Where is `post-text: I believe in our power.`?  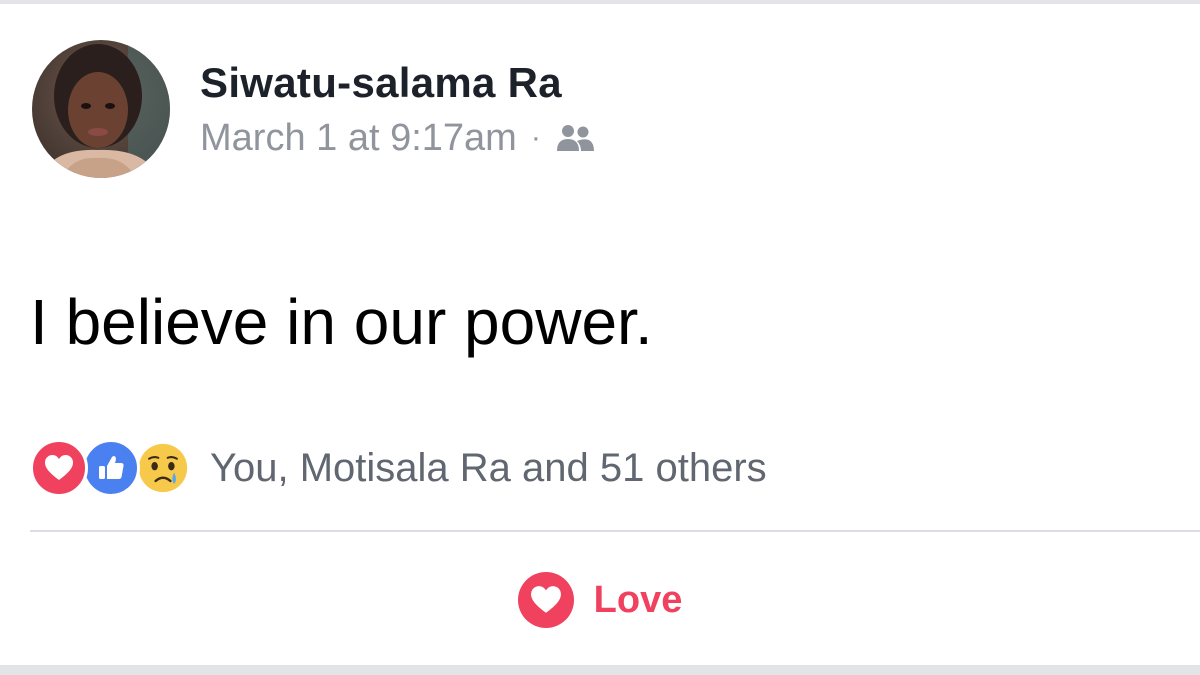
post-text: I believe in our power. is located at coordinates (341, 322).